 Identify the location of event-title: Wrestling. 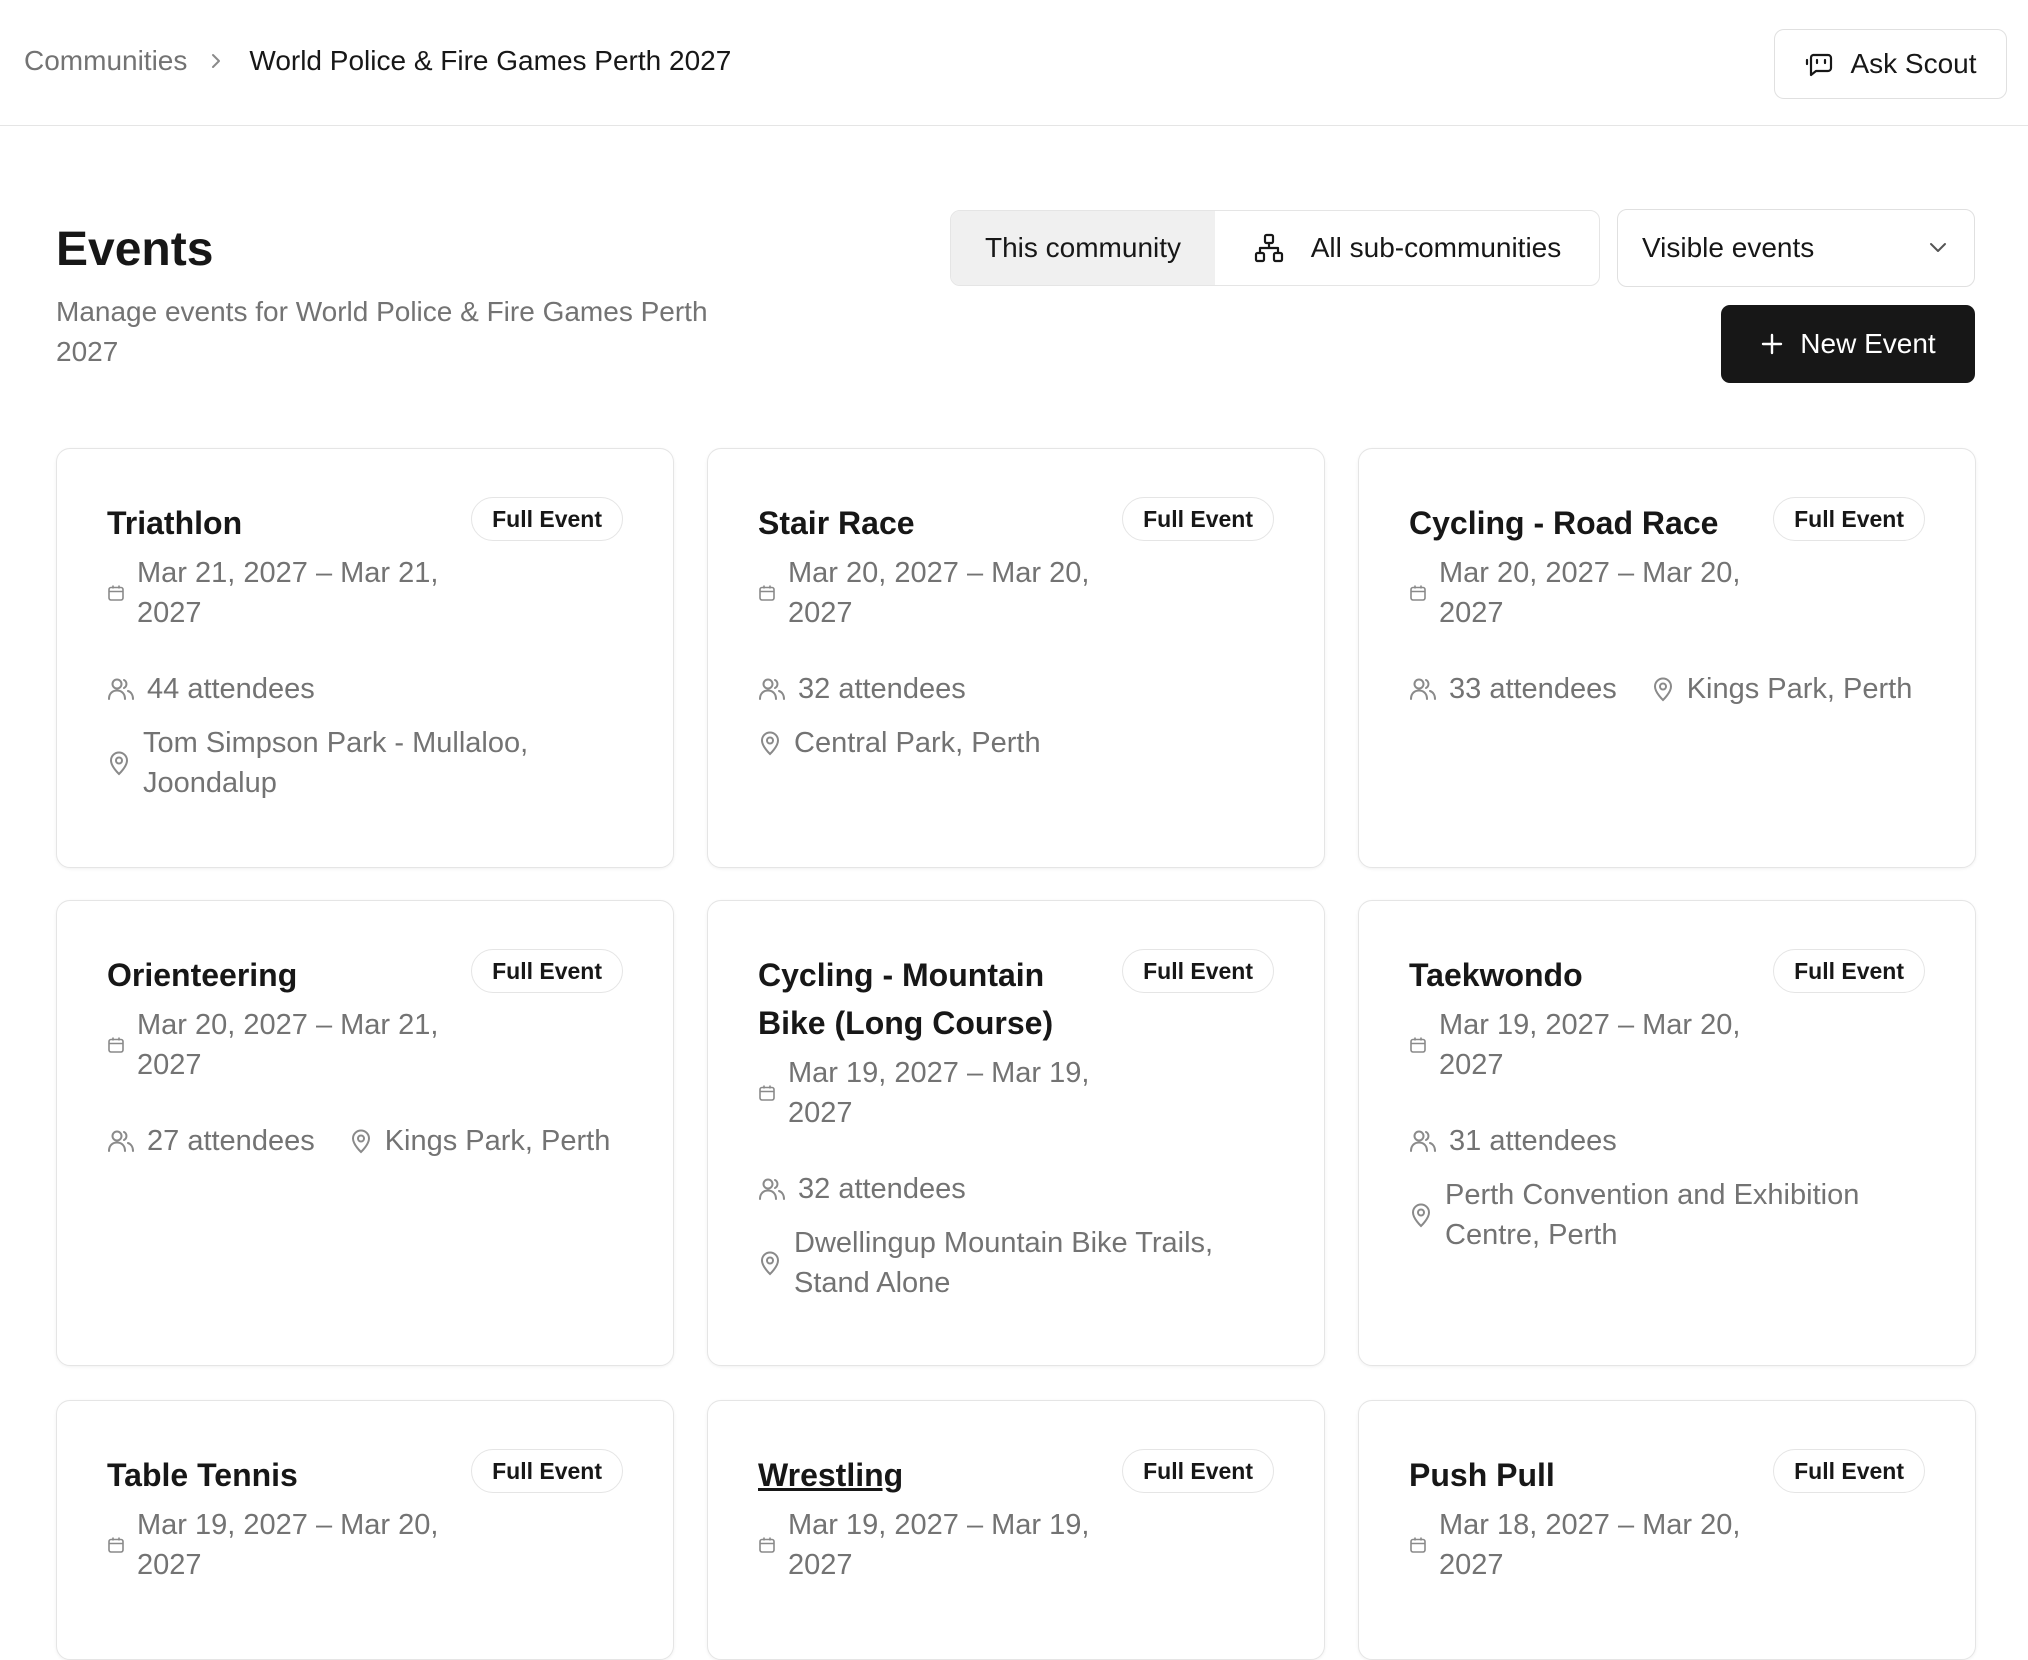
(830, 1475).